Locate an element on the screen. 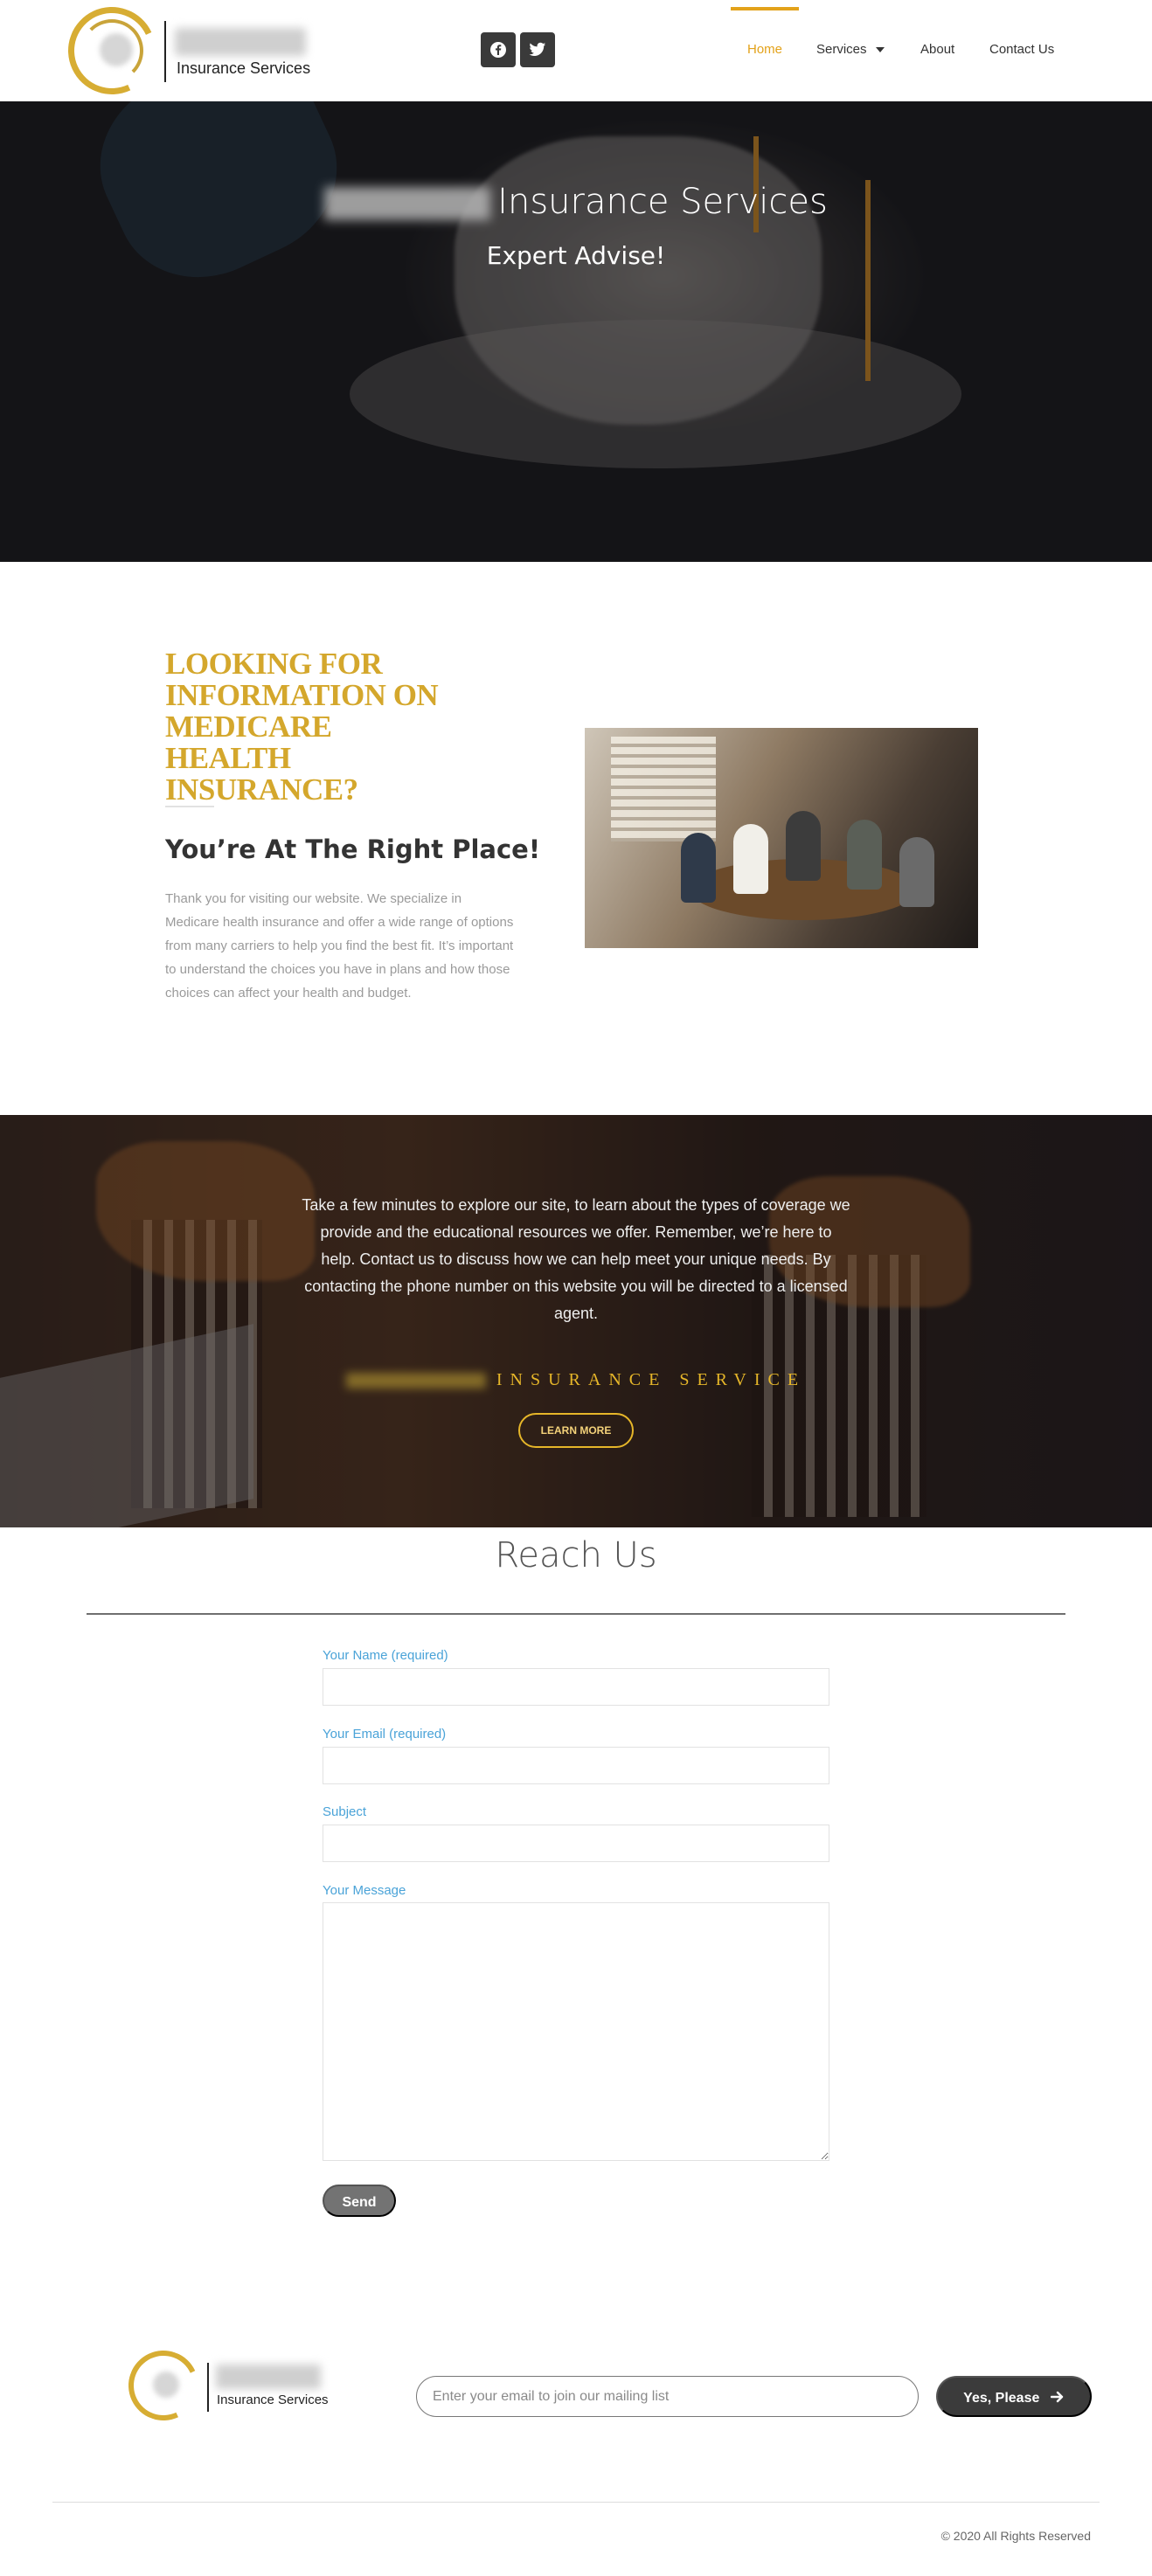 The image size is (1152, 2576). active-nav-indicator is located at coordinates (765, 8).